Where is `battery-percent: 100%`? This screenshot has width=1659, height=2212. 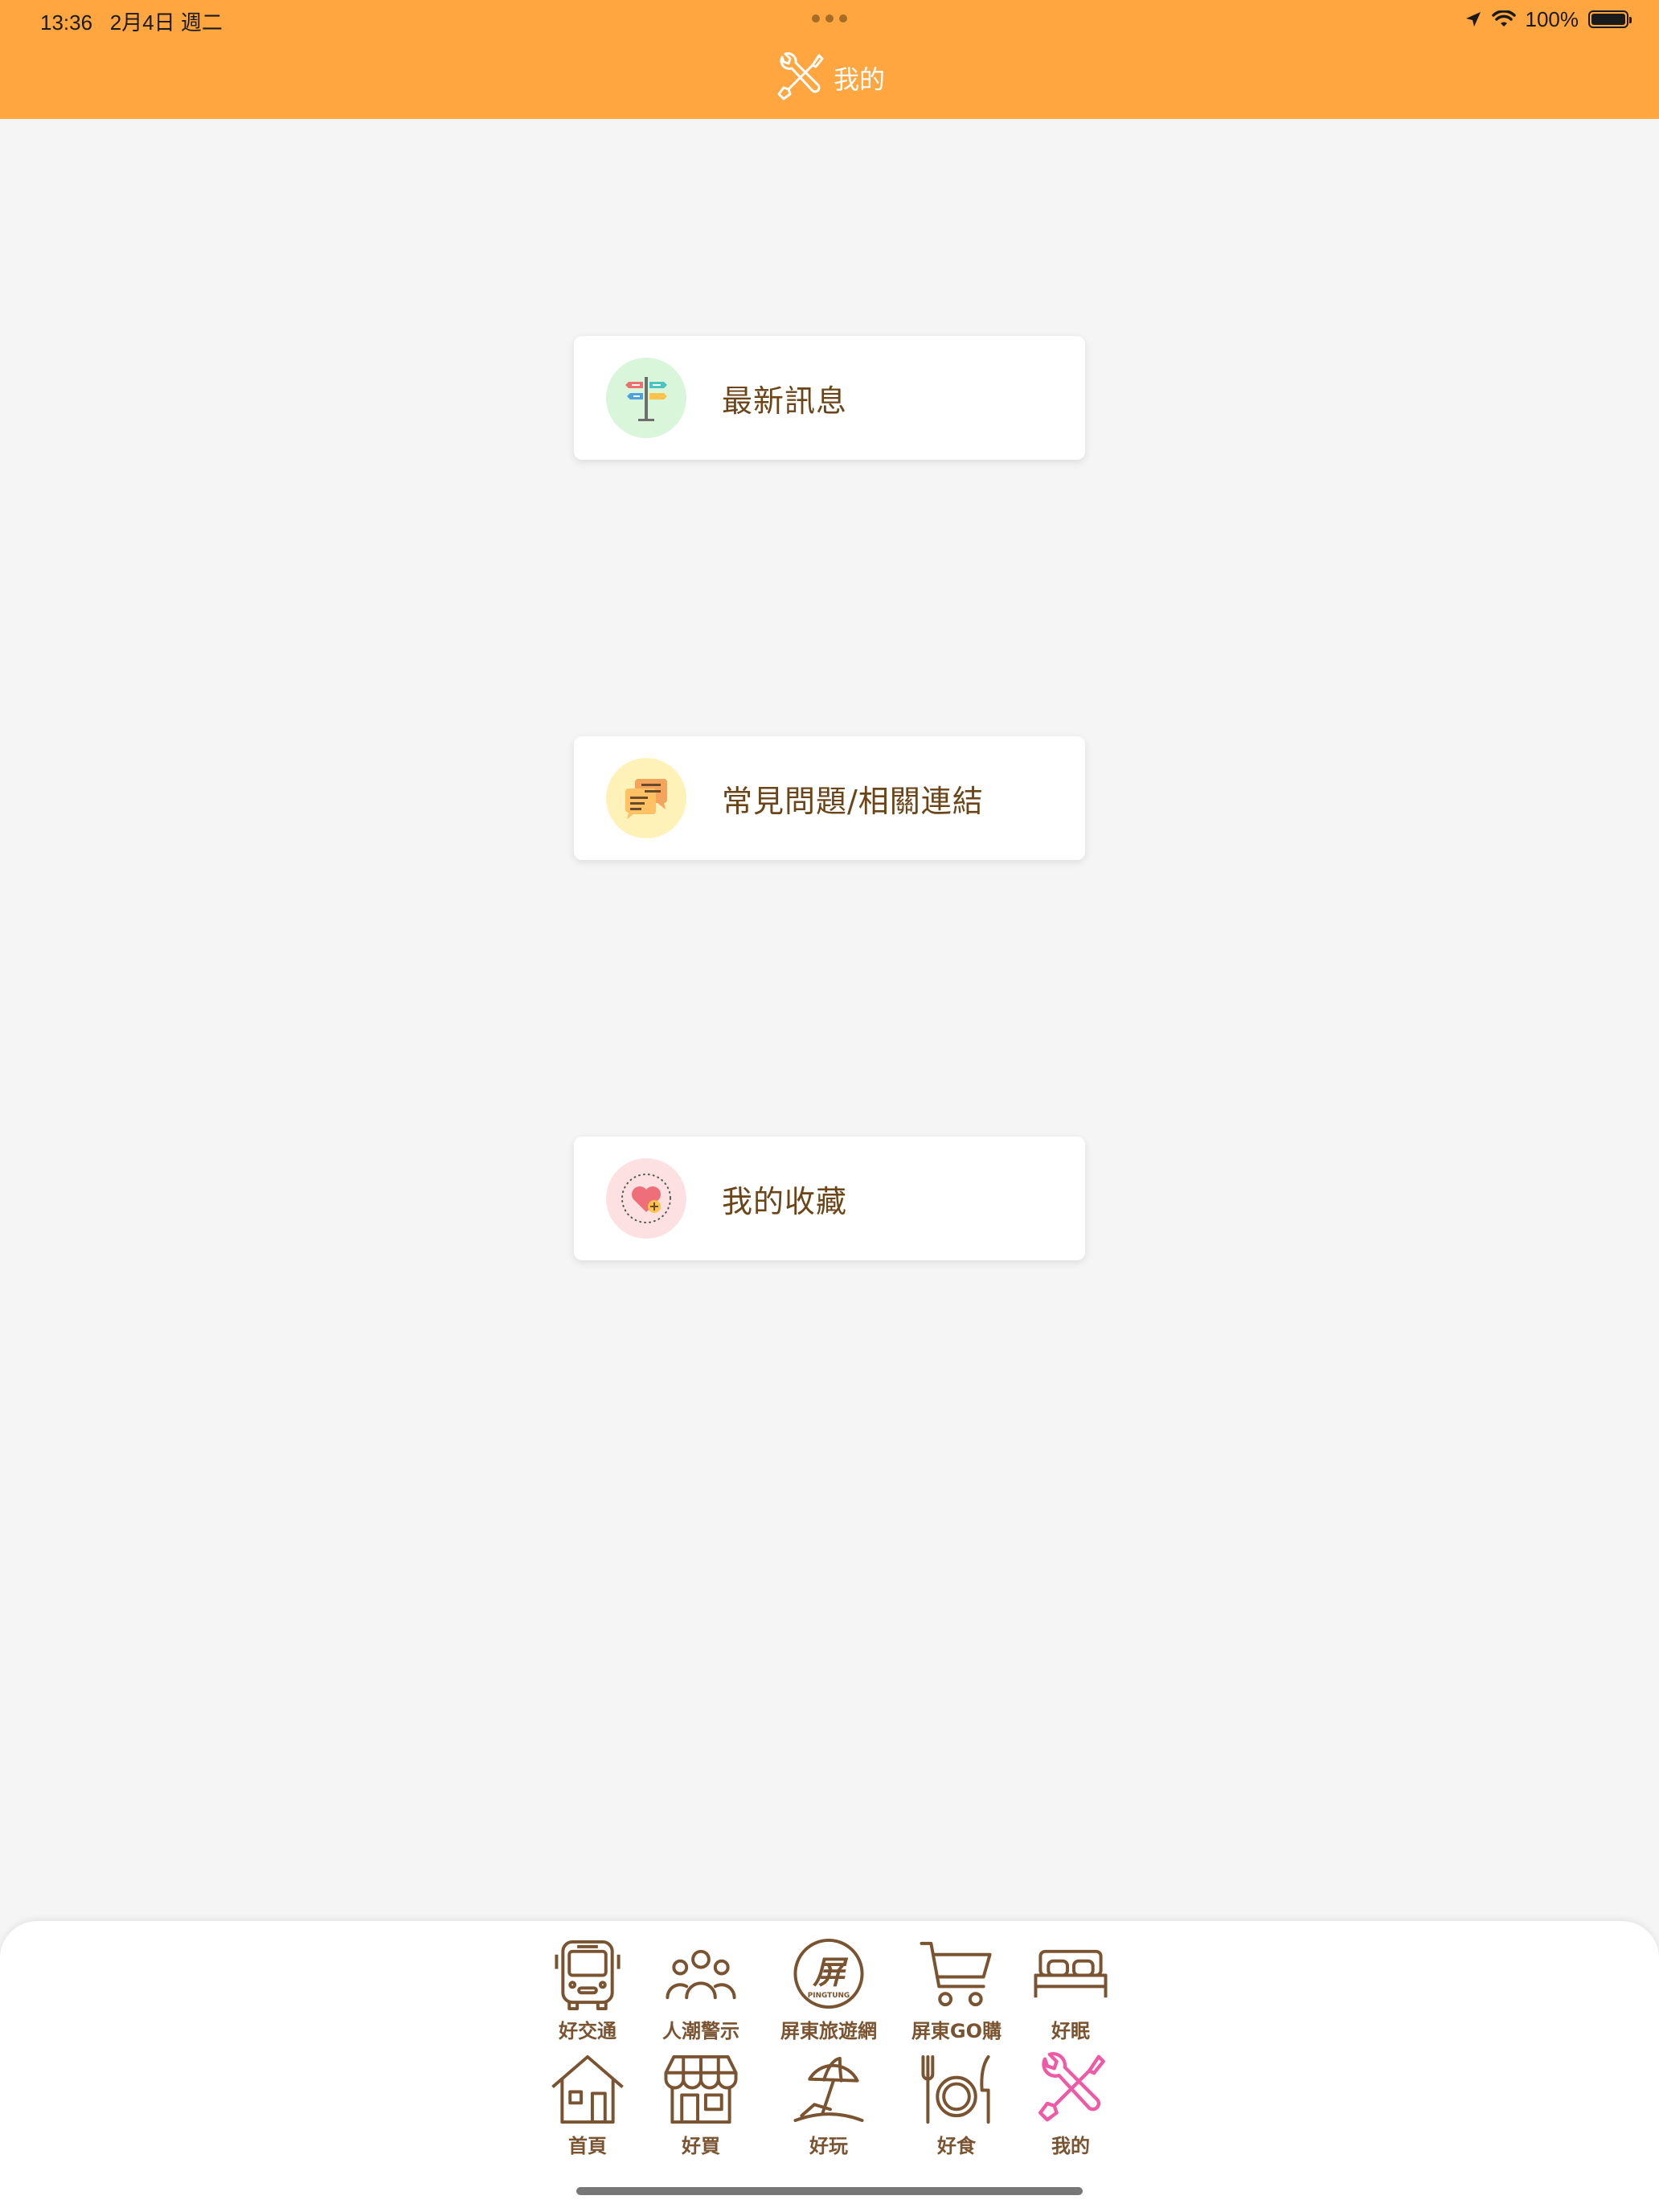 battery-percent: 100% is located at coordinates (1552, 18).